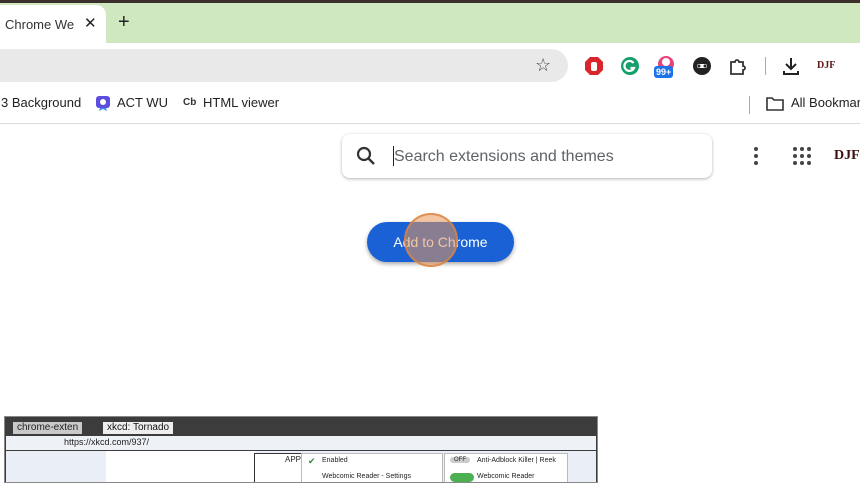 Image resolution: width=860 pixels, height=483 pixels. I want to click on grammarly-icon, so click(630, 66).